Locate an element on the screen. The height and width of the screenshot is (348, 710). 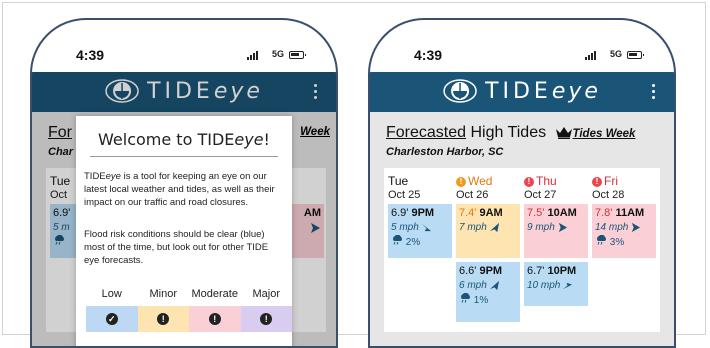
day-header-tue: Tue Oct 25 is located at coordinates (404, 187).